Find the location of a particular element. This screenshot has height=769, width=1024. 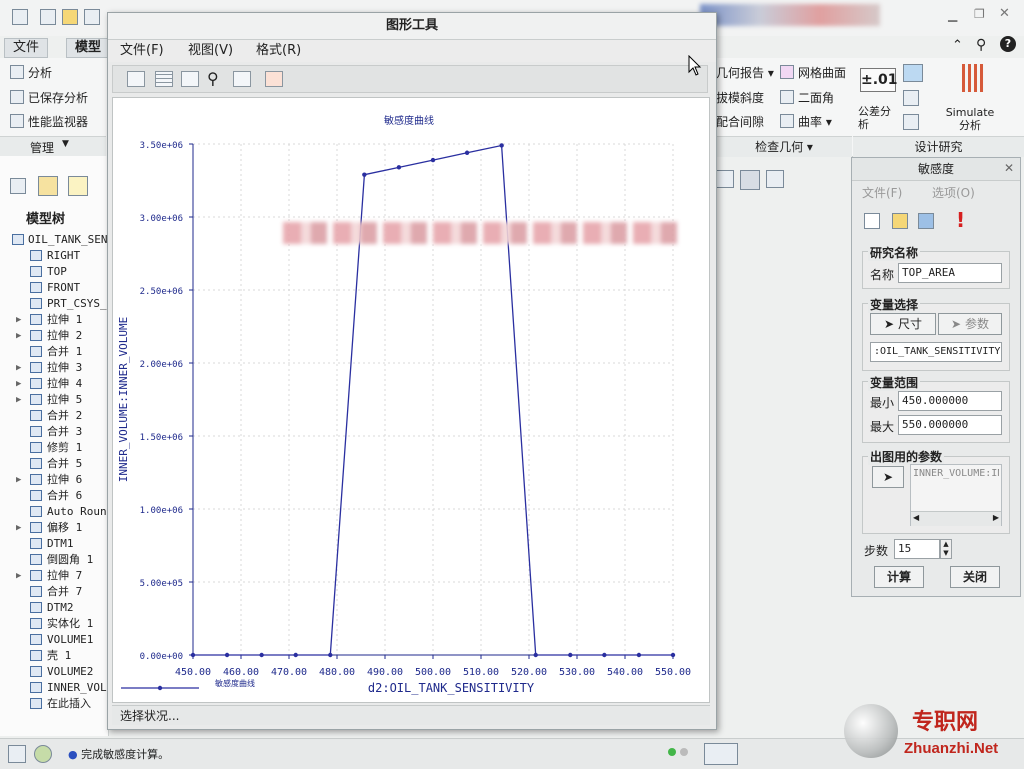

refit-icon is located at coordinates (242, 79).